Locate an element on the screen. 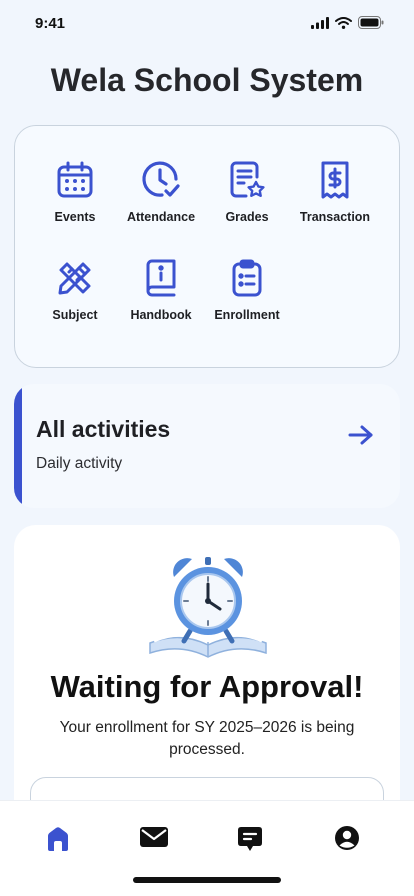 The height and width of the screenshot is (896, 414). activity-subtitle: Daily activity is located at coordinates (79, 463).